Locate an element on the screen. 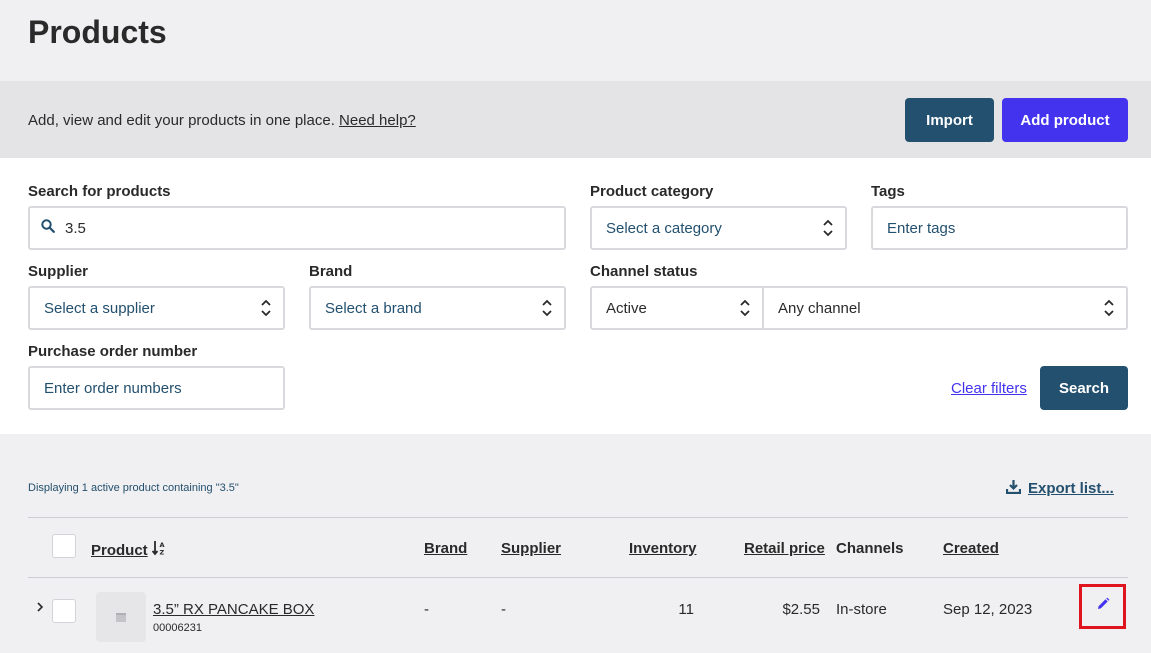 The image size is (1151, 653). column-header-created: Created is located at coordinates (971, 548).